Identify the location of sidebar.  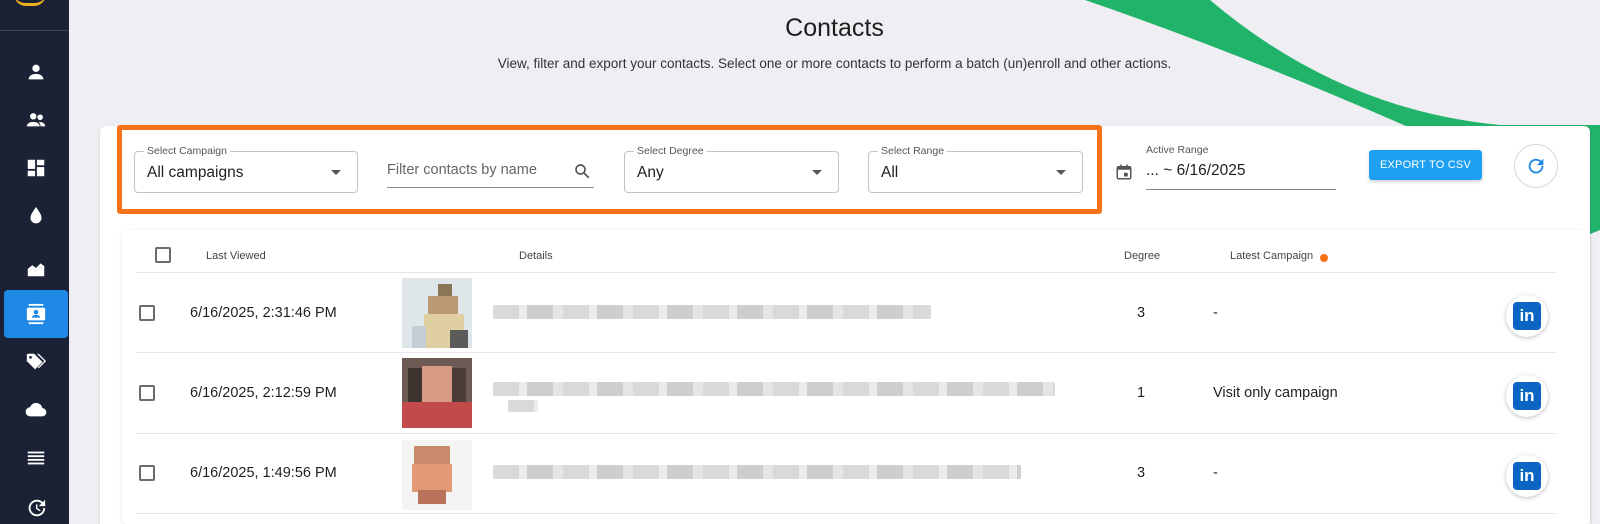
(34, 262).